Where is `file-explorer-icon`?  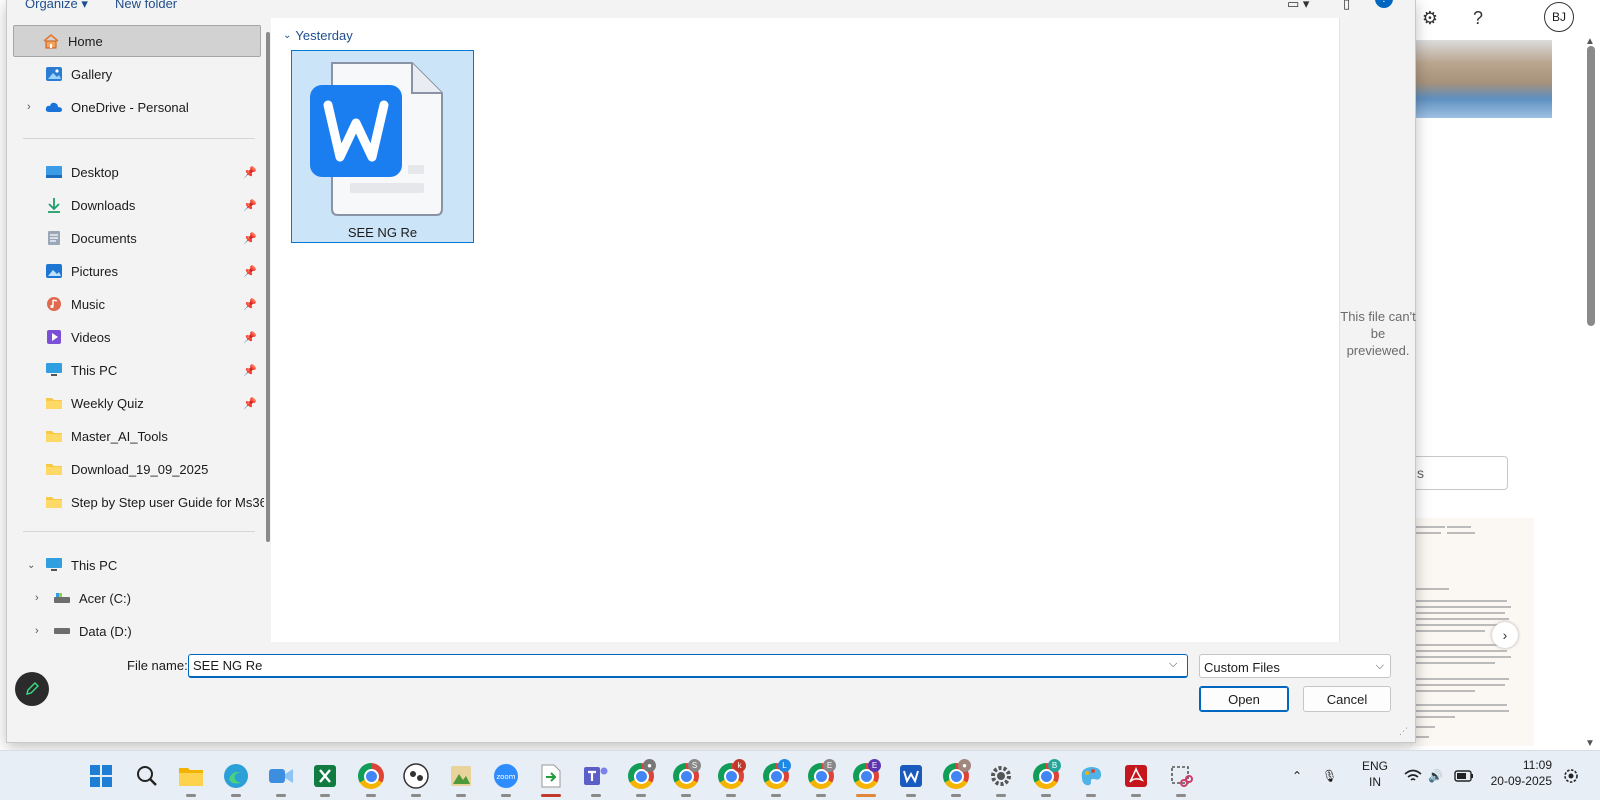
file-explorer-icon is located at coordinates (191, 778).